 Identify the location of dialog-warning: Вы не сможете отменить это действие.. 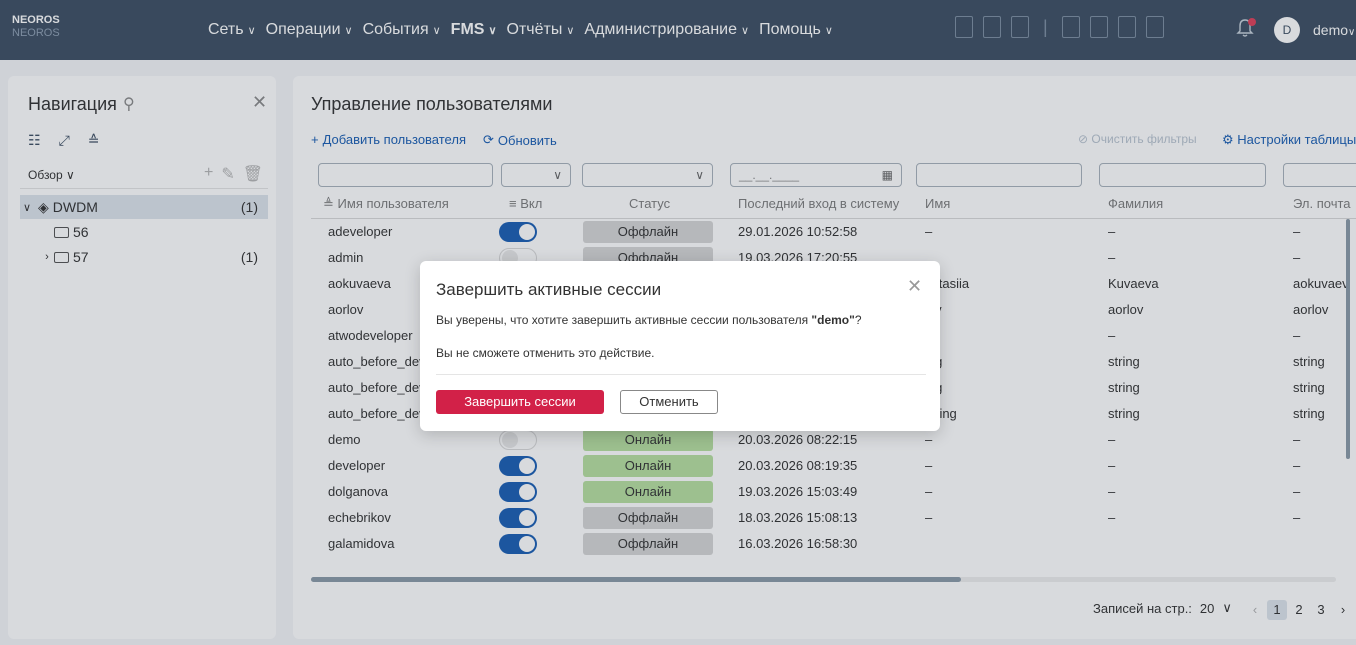
(545, 353).